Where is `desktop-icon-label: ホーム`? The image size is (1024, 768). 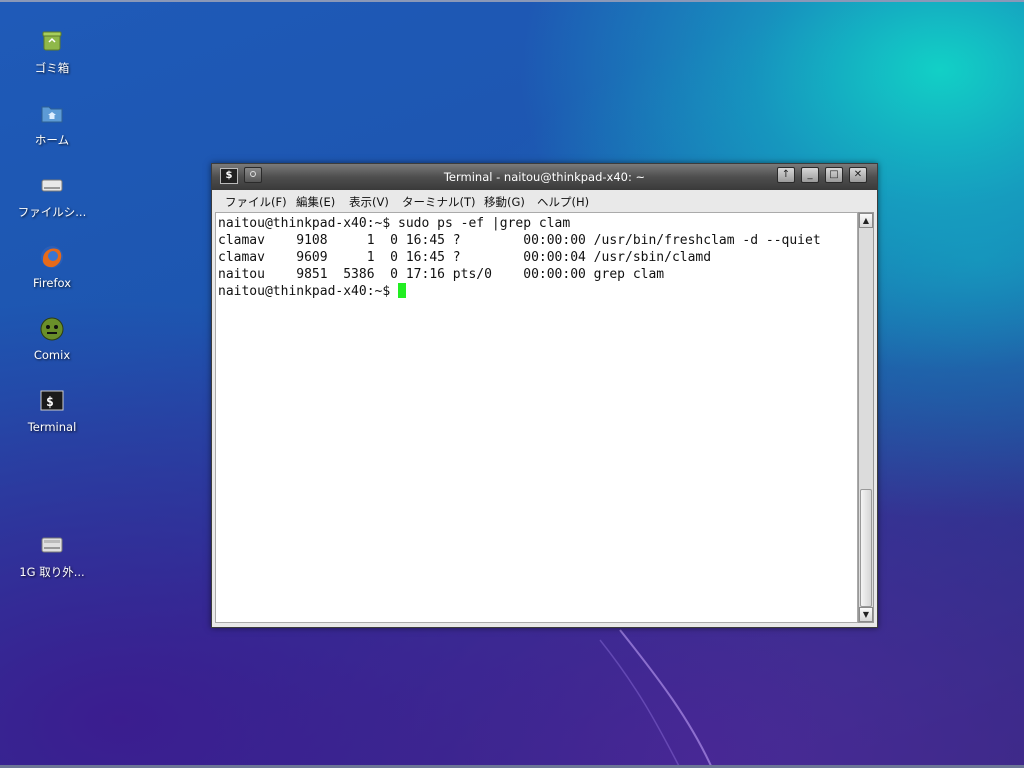
desktop-icon-label: ホーム is located at coordinates (52, 140).